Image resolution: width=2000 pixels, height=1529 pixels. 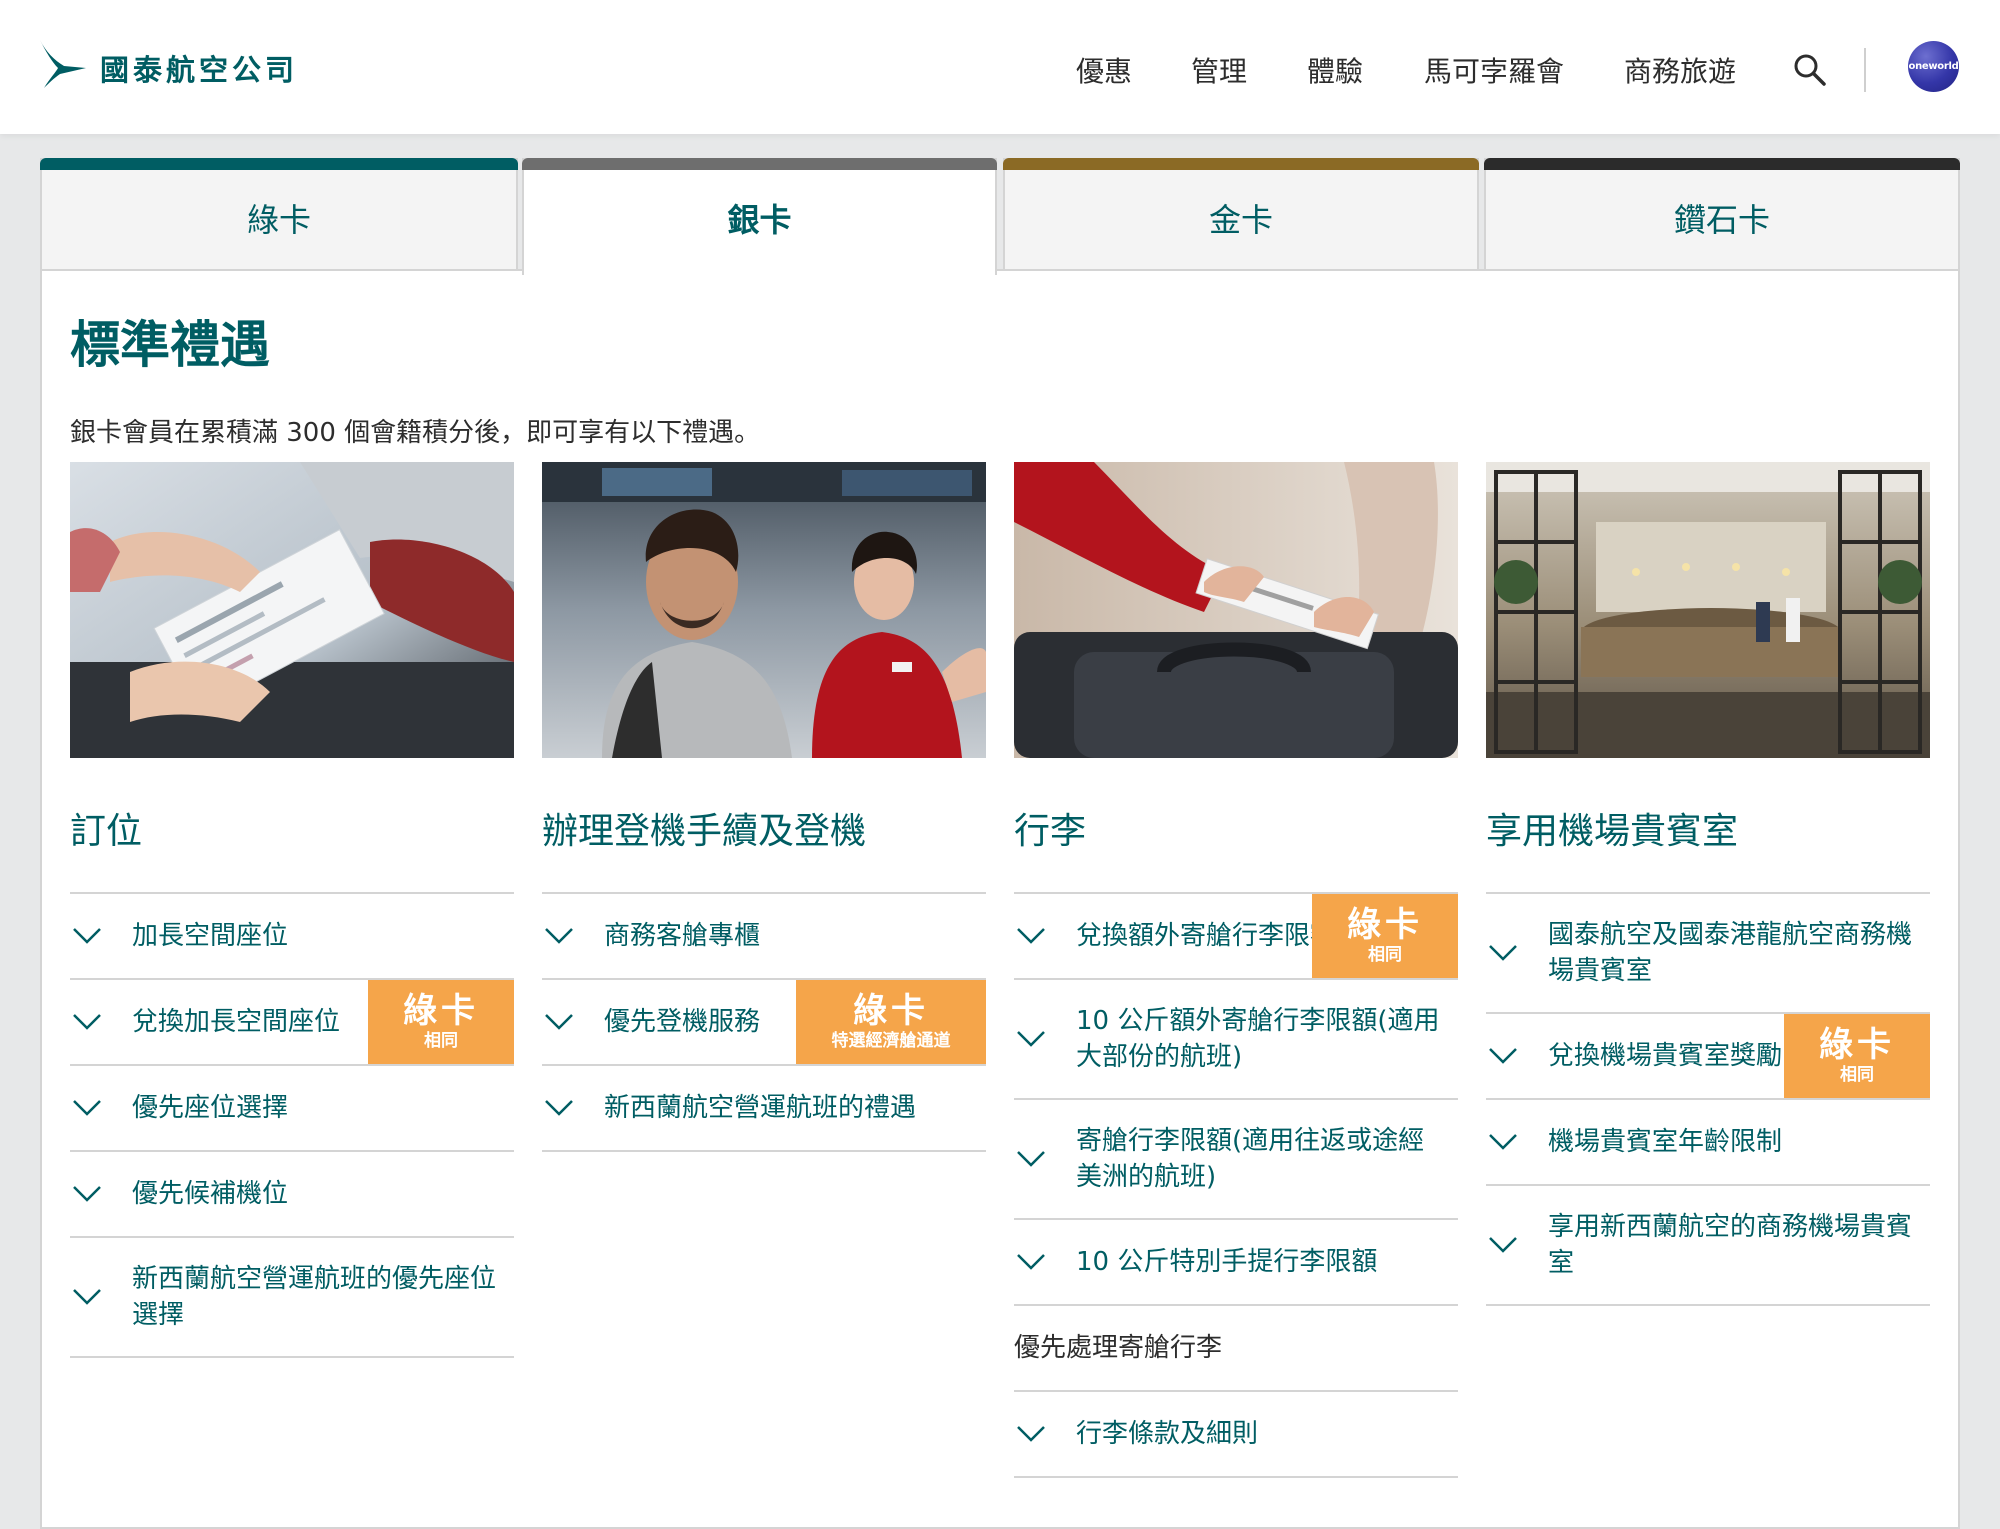 What do you see at coordinates (314, 1297) in the screenshot?
I see `benefit-label: 新西蘭航空營運航班的優先座位選擇` at bounding box center [314, 1297].